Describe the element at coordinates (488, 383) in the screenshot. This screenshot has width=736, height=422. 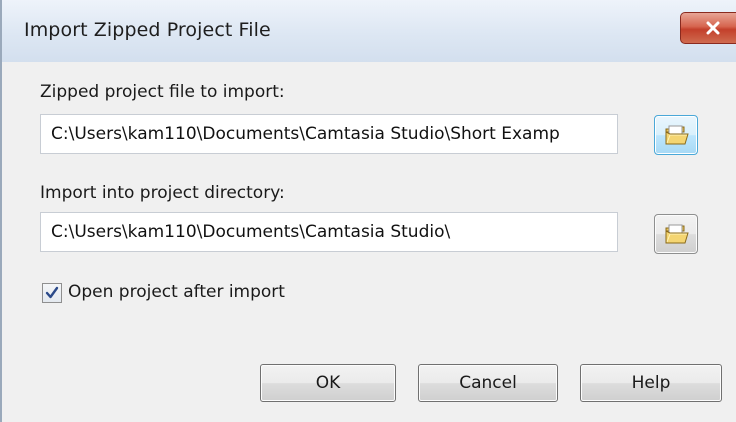
I see `cancel-button: Cancel` at that location.